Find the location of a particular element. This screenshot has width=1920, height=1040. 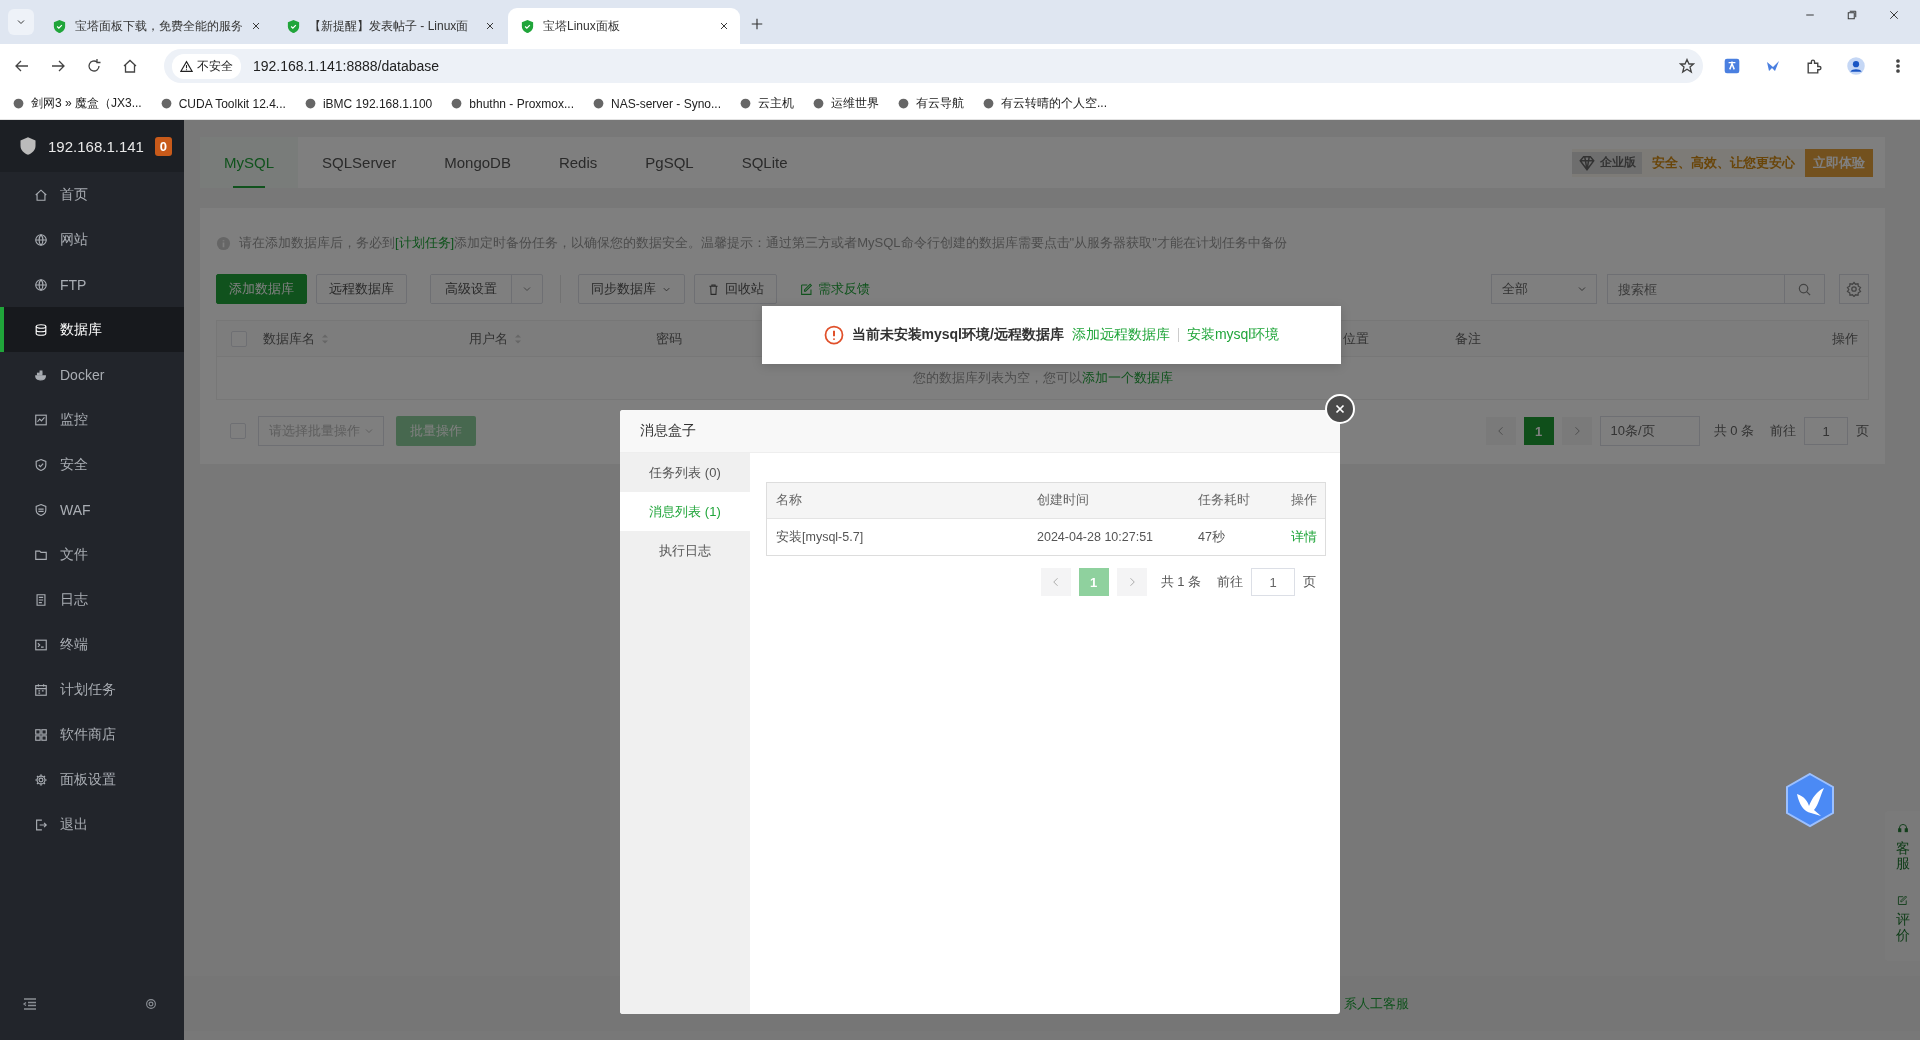

column-header: 名称 is located at coordinates (789, 500).